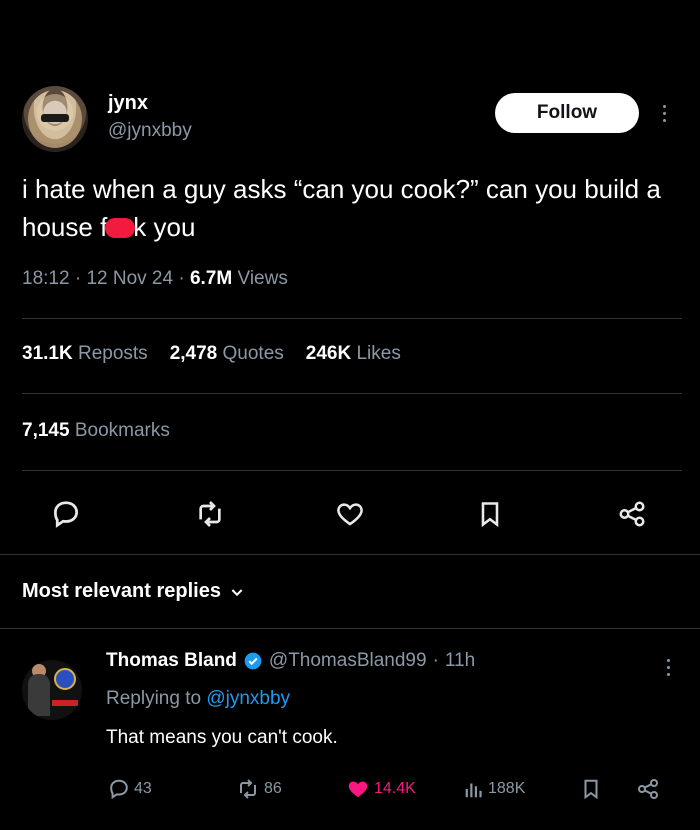  I want to click on reply-replies-button: 43, so click(130, 789).